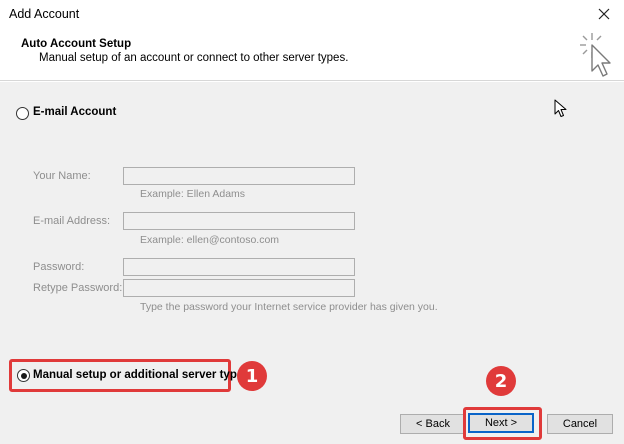  I want to click on your-name-hint: Example: Ellen Adams, so click(193, 194).